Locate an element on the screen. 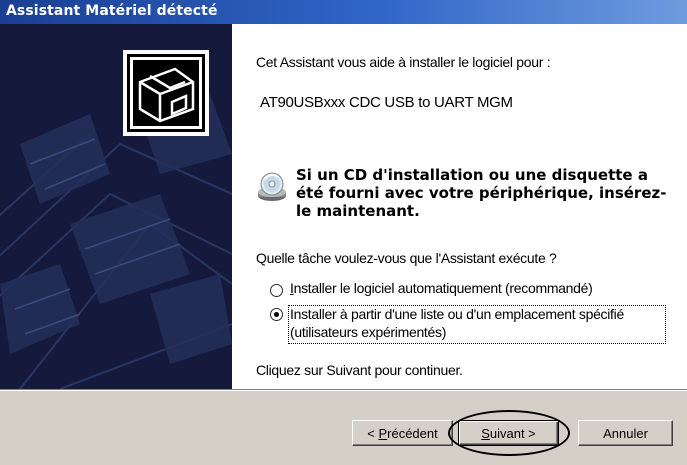  hardware-icon is located at coordinates (166, 93).